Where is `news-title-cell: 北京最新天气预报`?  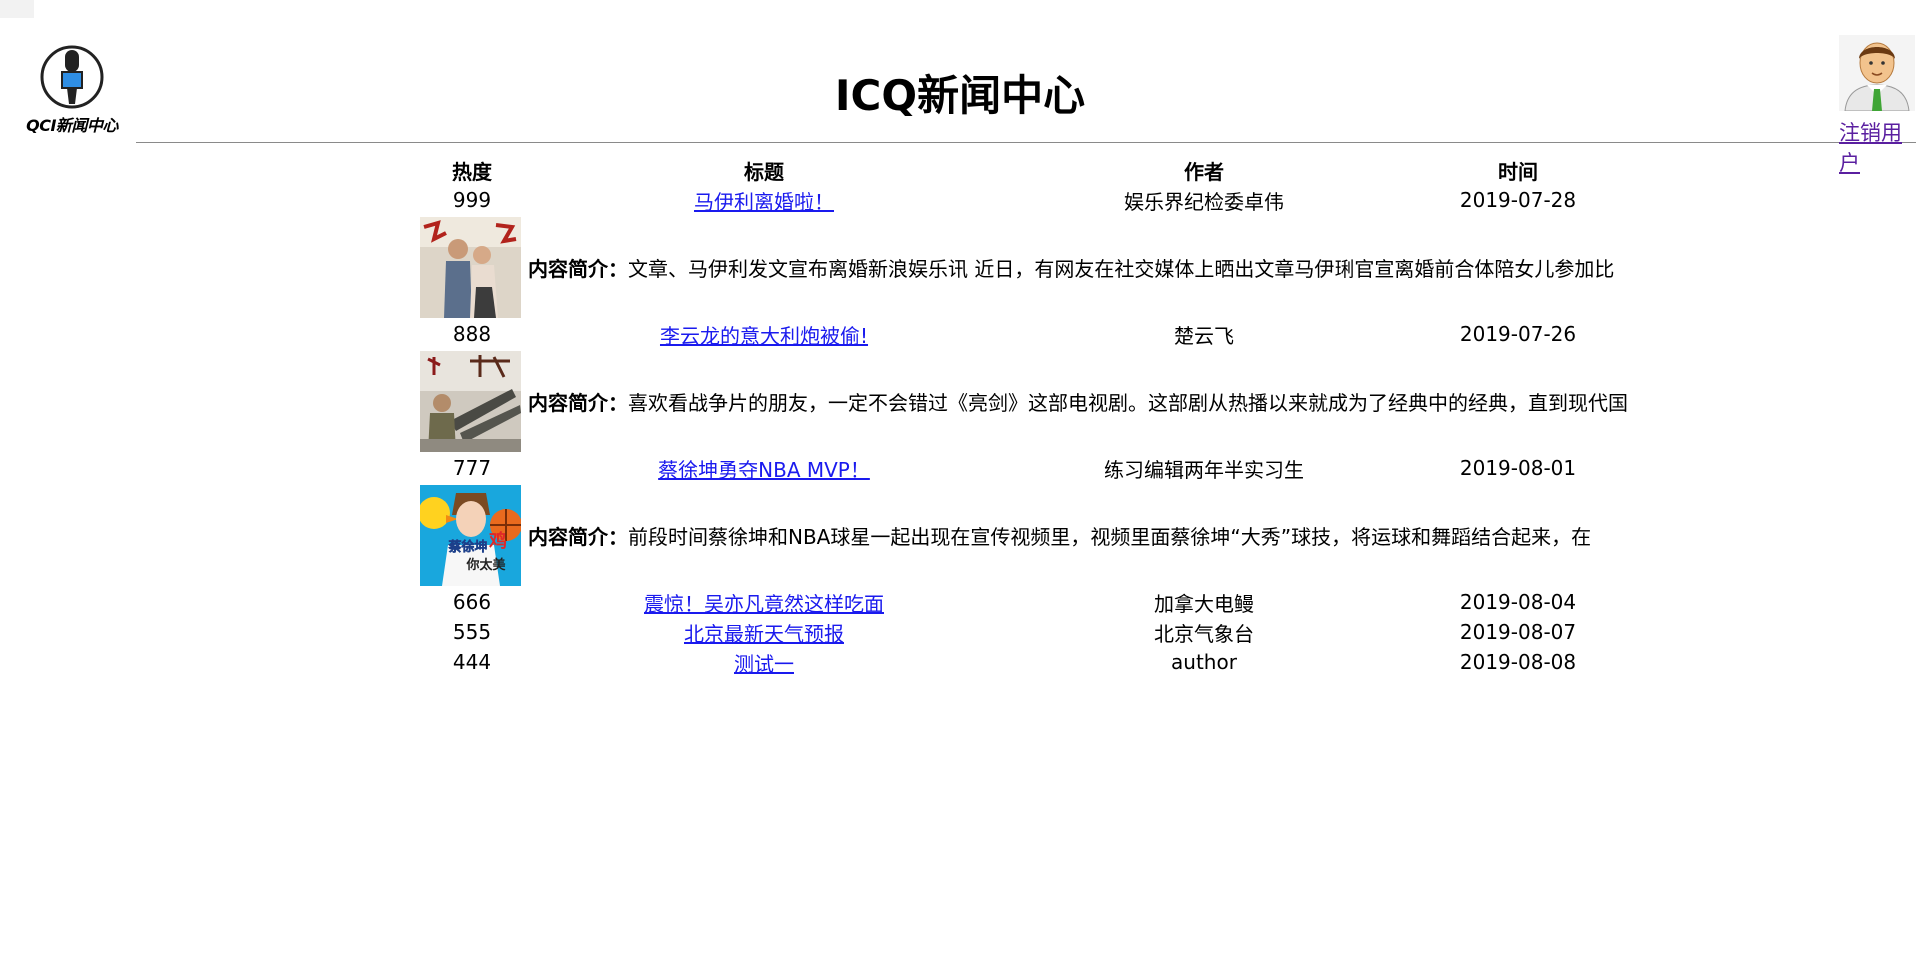 news-title-cell: 北京最新天气预报 is located at coordinates (764, 632).